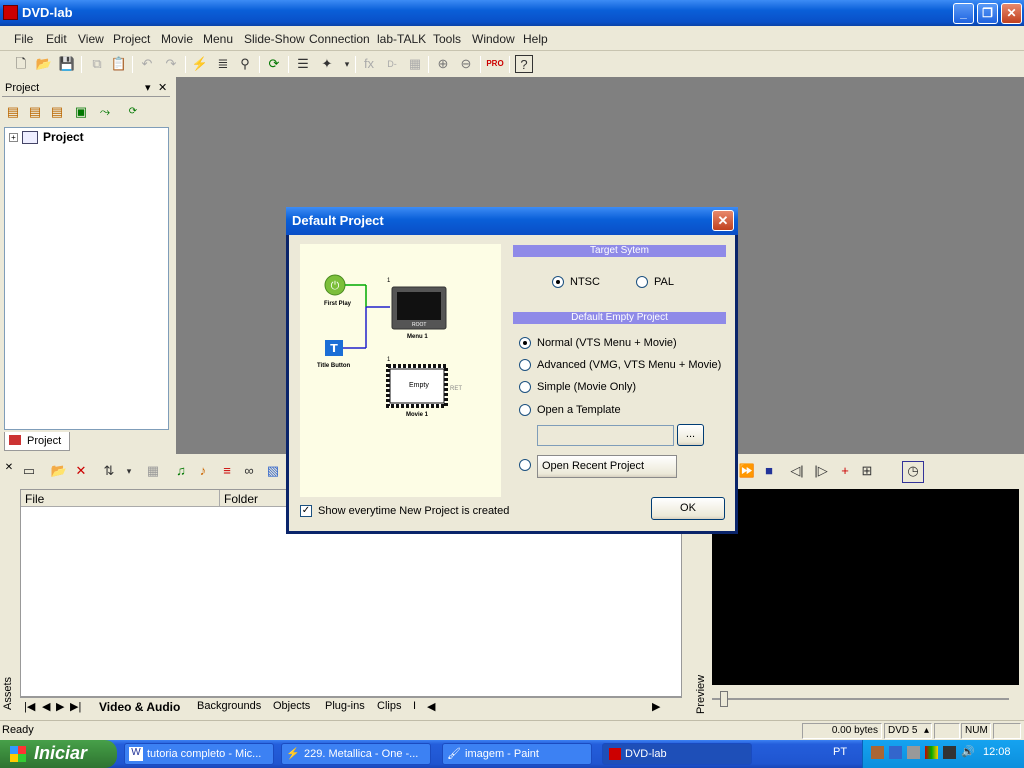 The image size is (1024, 768). What do you see at coordinates (908, 731) in the screenshot?
I see `disc-type: DVD 5 ▴` at bounding box center [908, 731].